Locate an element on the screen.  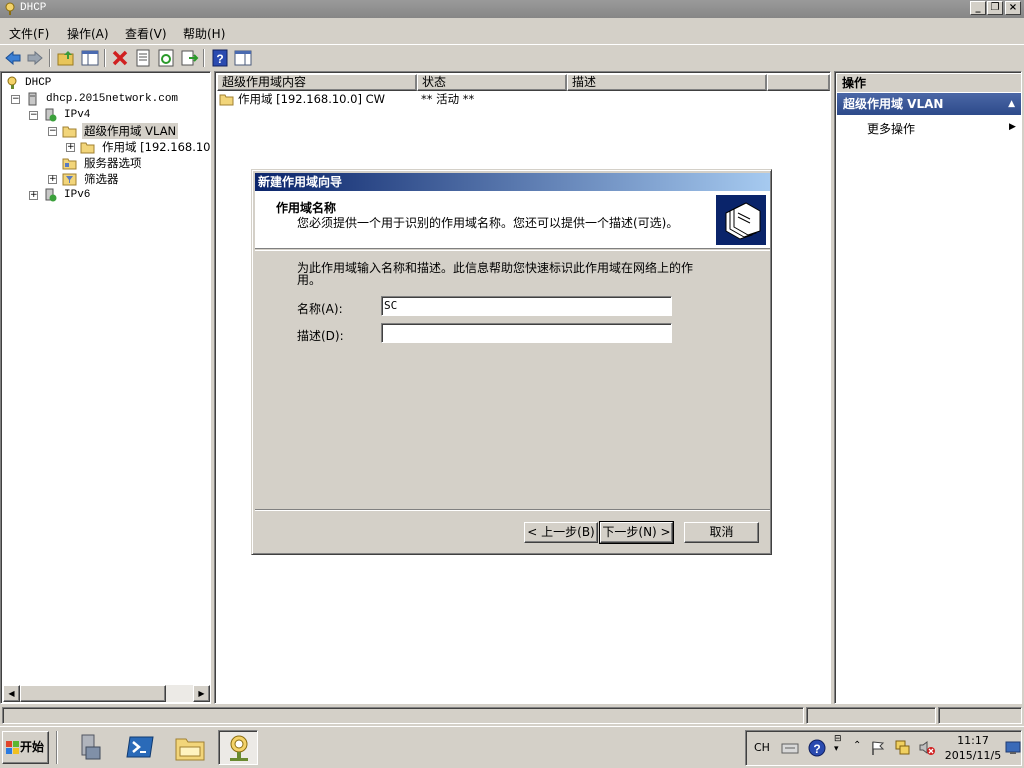
taskbar-server-manager is located at coordinates (90, 747).